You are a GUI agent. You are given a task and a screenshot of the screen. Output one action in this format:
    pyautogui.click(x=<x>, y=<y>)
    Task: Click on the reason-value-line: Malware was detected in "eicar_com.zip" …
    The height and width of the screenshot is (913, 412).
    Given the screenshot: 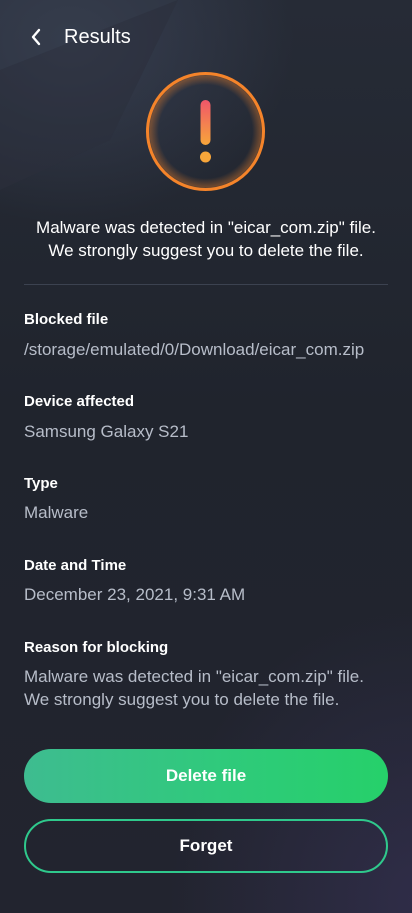 What is the action you would take?
    pyautogui.click(x=194, y=676)
    